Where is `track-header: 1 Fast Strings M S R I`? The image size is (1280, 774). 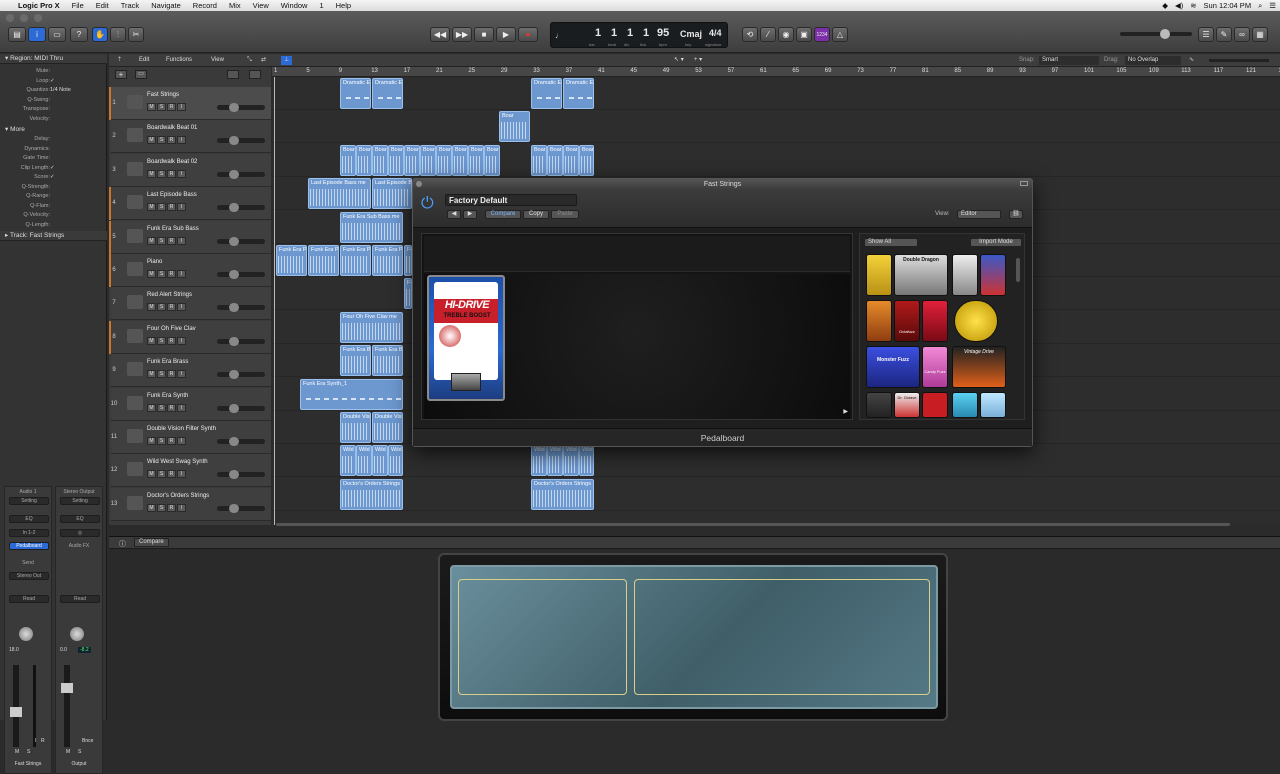 track-header: 1 Fast Strings M S R I is located at coordinates (190, 103).